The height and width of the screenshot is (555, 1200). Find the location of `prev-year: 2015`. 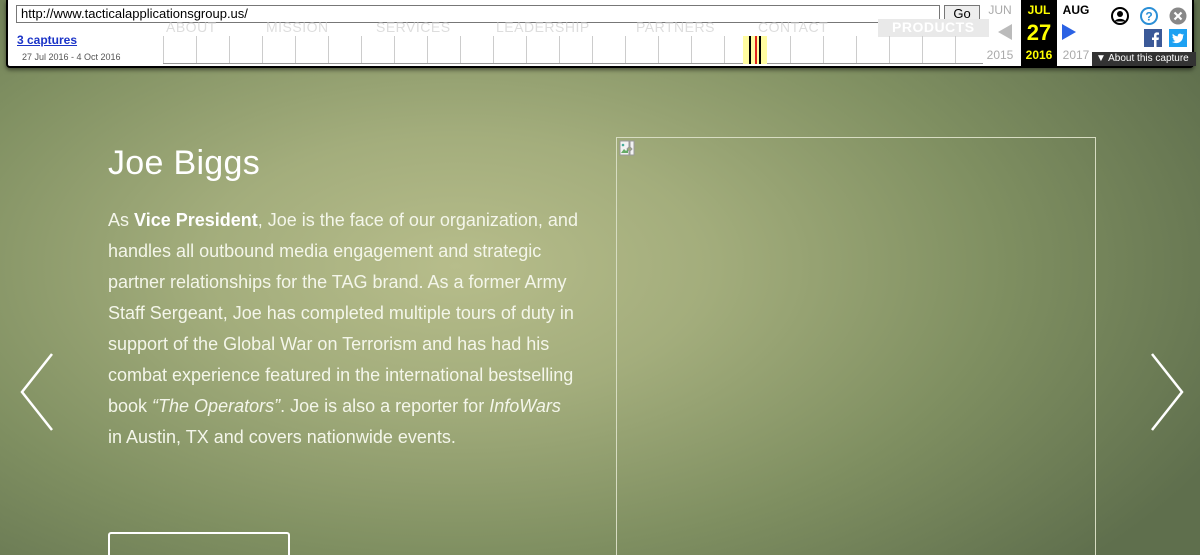

prev-year: 2015 is located at coordinates (1000, 55).